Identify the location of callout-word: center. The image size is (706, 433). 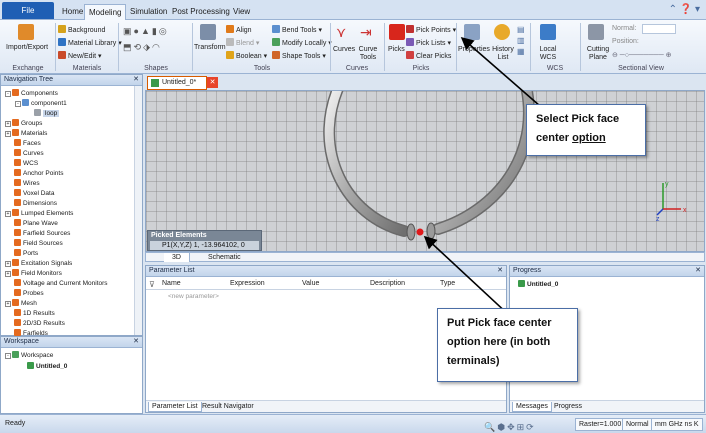
(553, 138).